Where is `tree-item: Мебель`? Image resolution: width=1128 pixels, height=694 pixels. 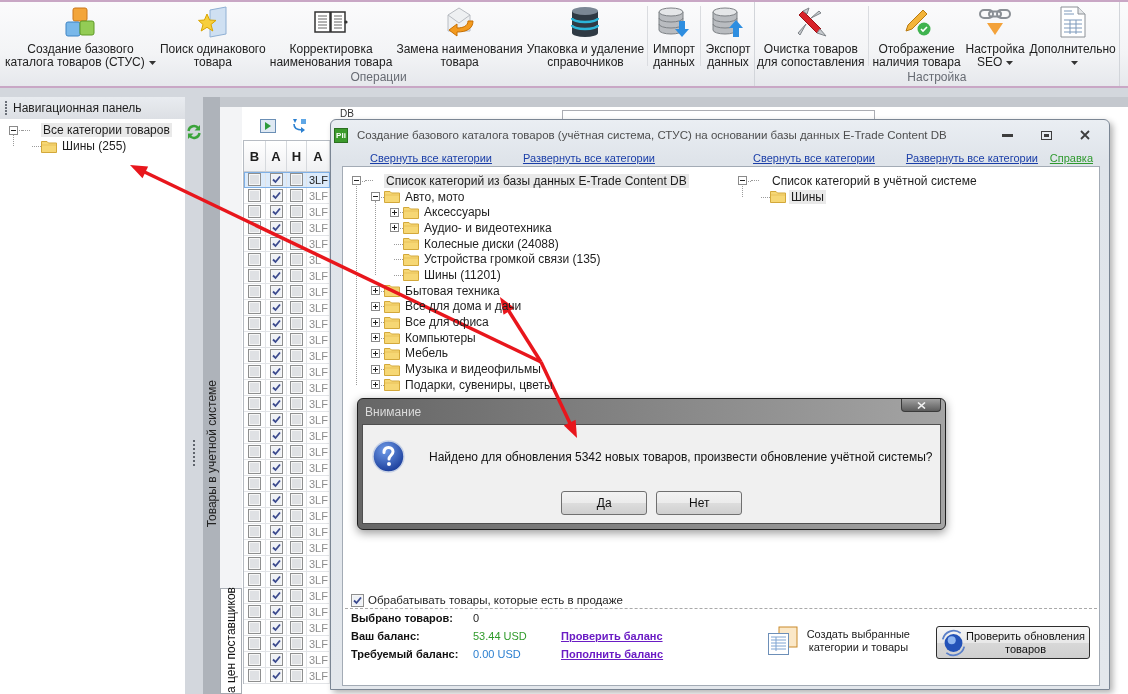 tree-item: Мебель is located at coordinates (426, 353).